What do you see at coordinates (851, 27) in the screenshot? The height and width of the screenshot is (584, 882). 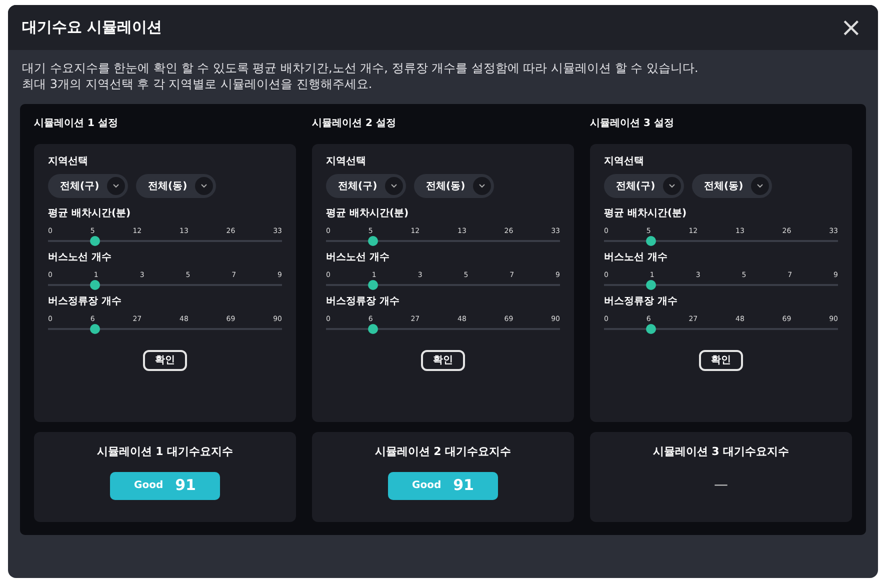 I see `close-button: ×` at bounding box center [851, 27].